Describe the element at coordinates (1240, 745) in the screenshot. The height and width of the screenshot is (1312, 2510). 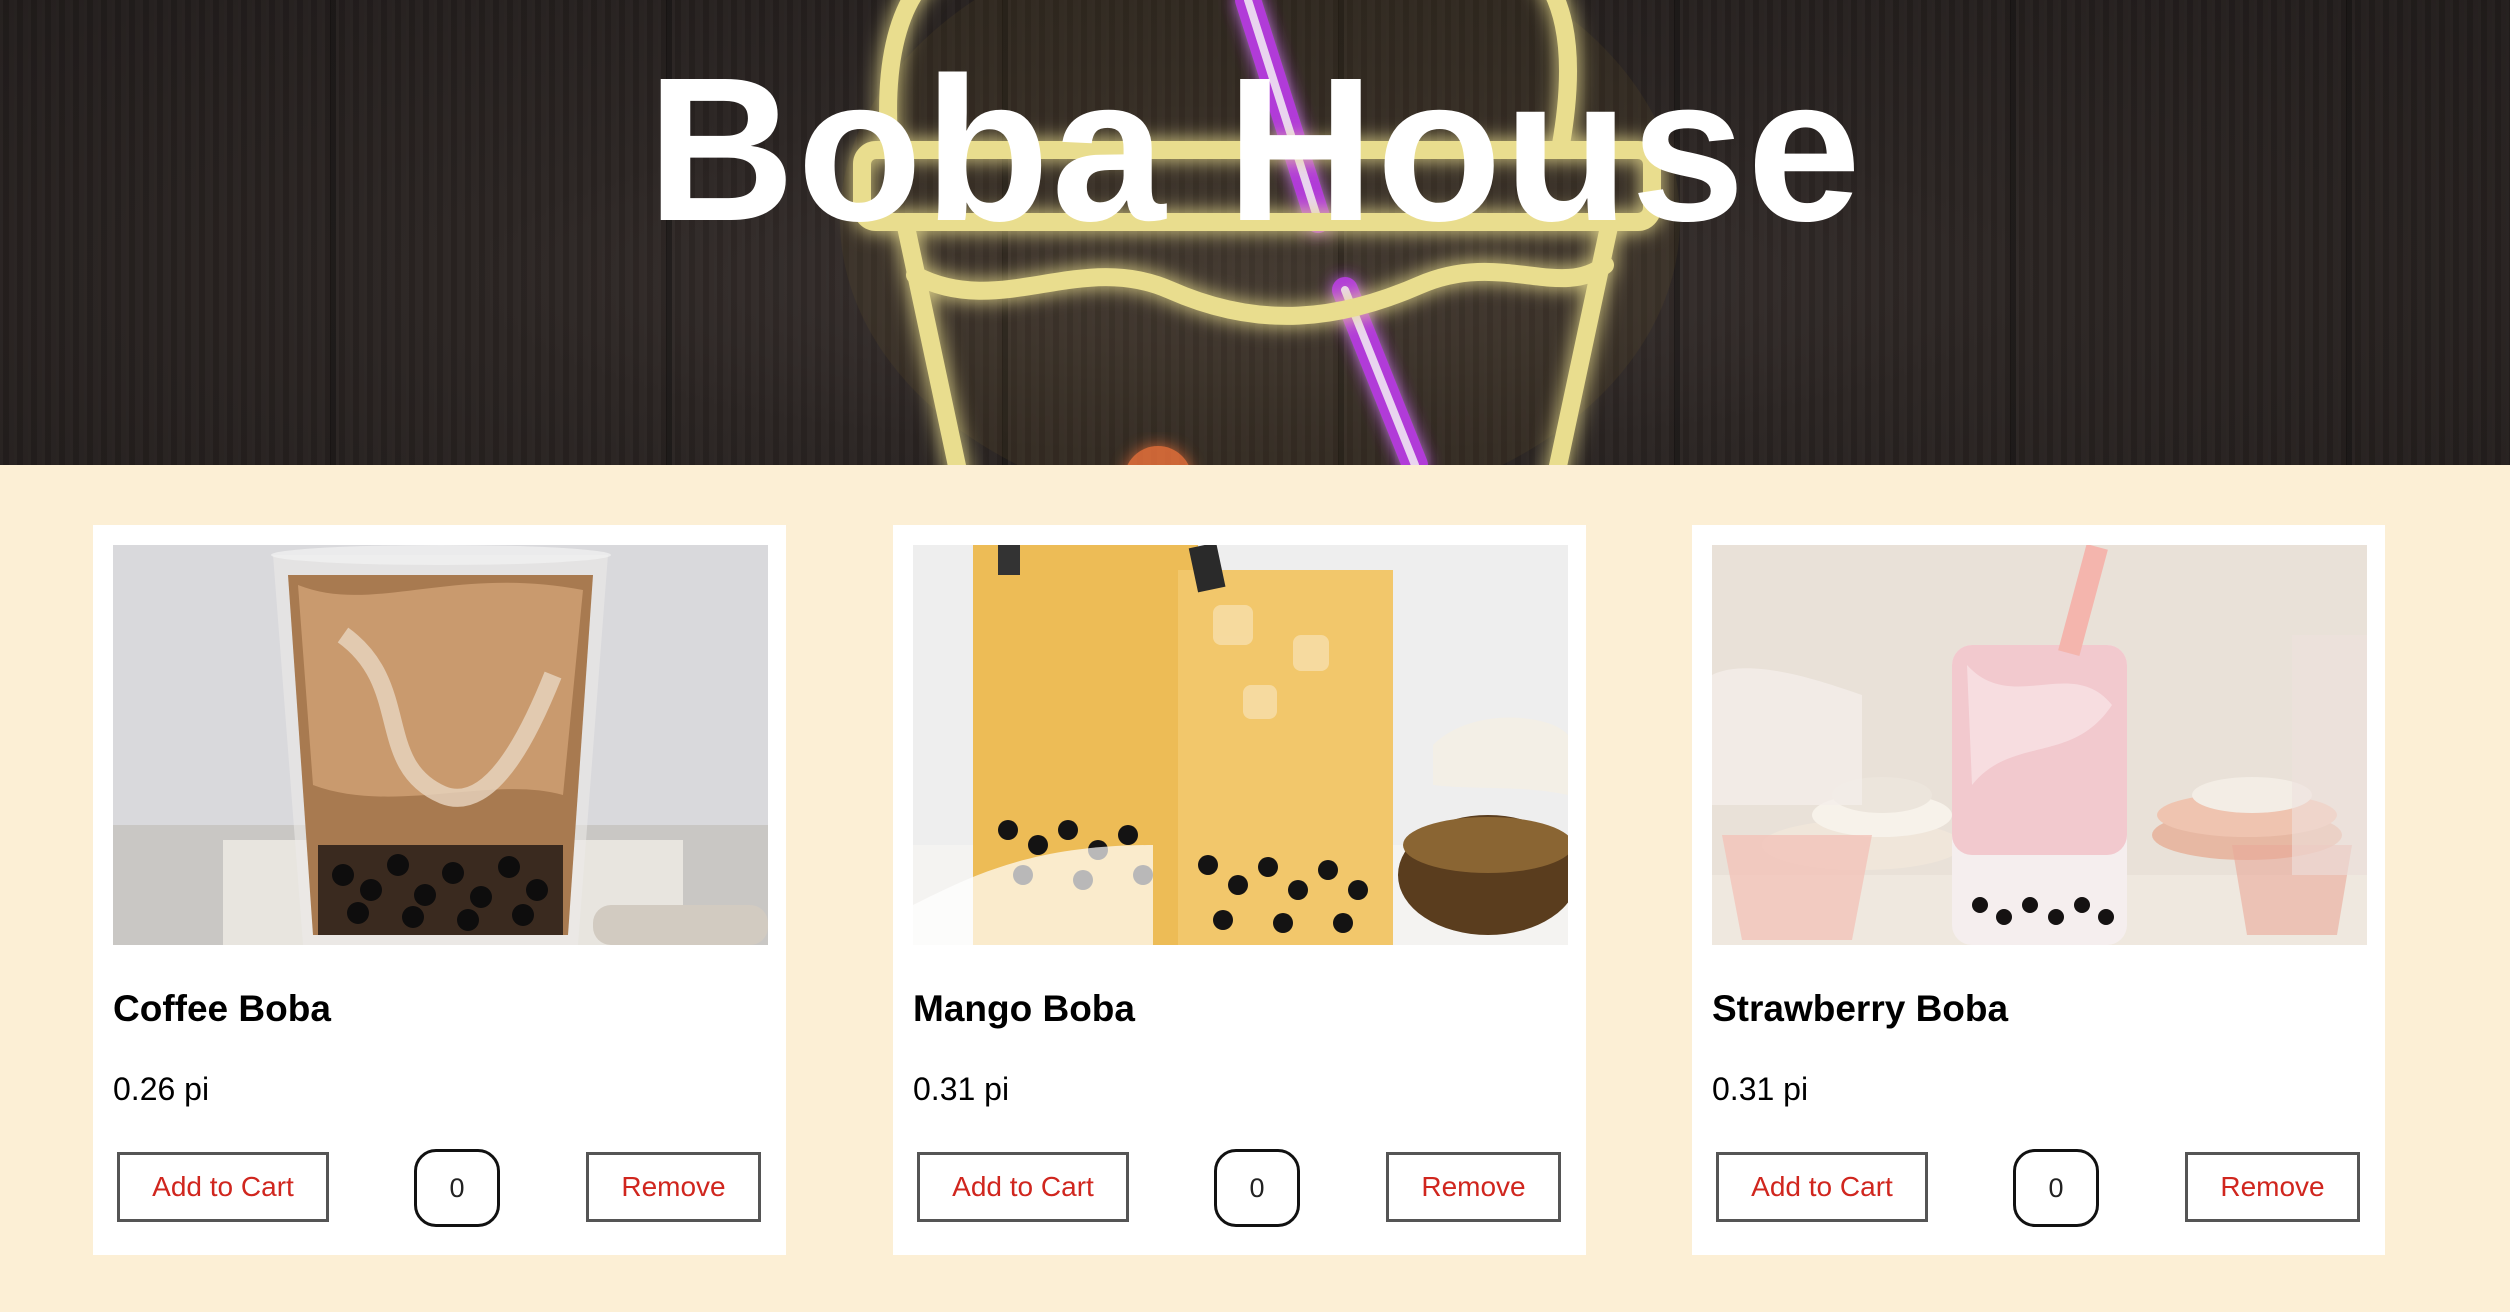
I see `mango-boba-photo` at that location.